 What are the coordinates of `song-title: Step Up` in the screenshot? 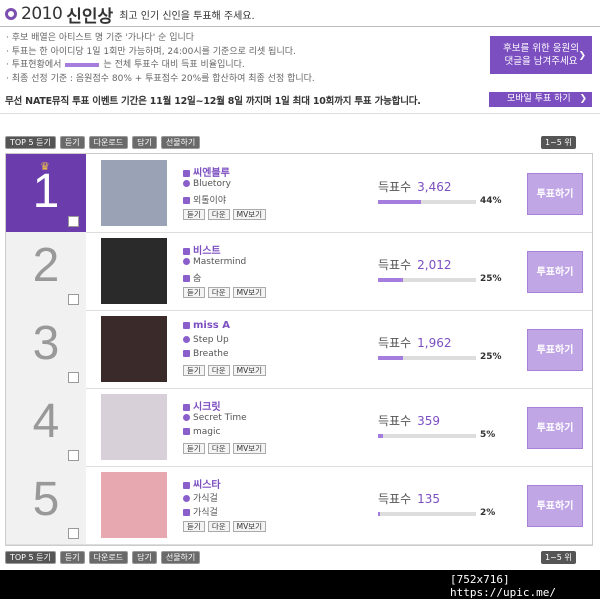 It's located at (224, 342).